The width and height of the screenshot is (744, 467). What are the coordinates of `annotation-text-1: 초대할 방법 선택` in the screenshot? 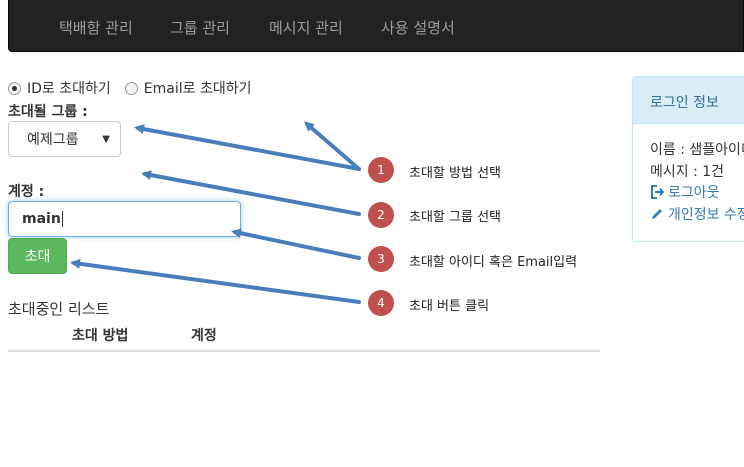 It's located at (455, 173).